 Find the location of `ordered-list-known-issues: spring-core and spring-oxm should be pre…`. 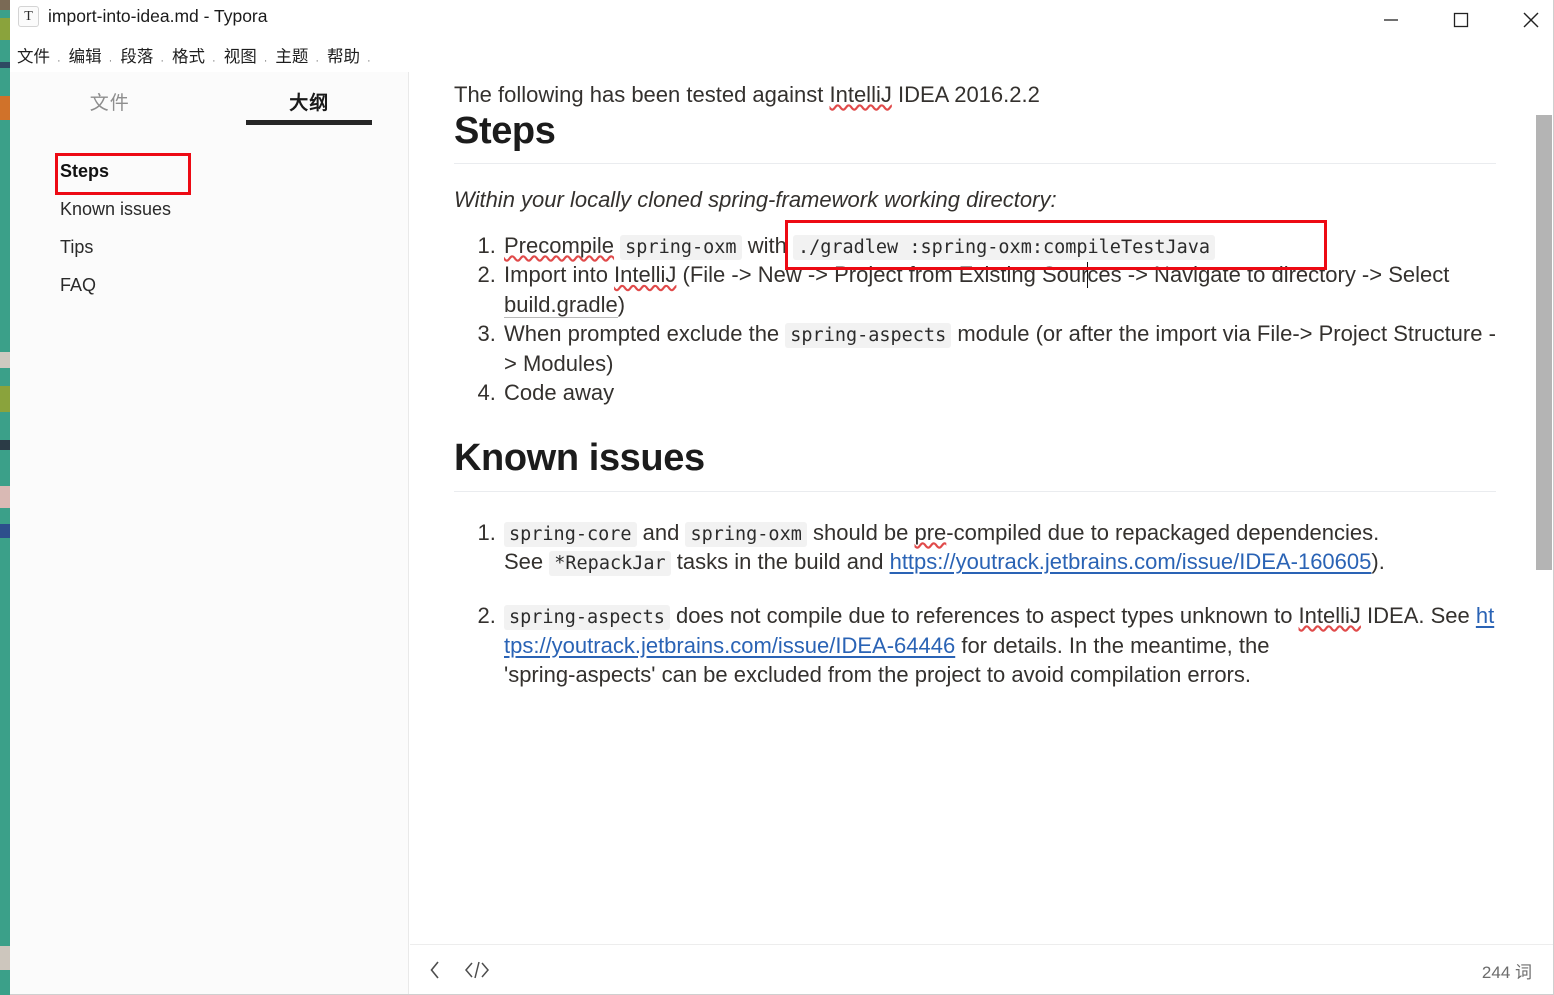

ordered-list-known-issues: spring-core and spring-oxm should be pre… is located at coordinates (975, 603).